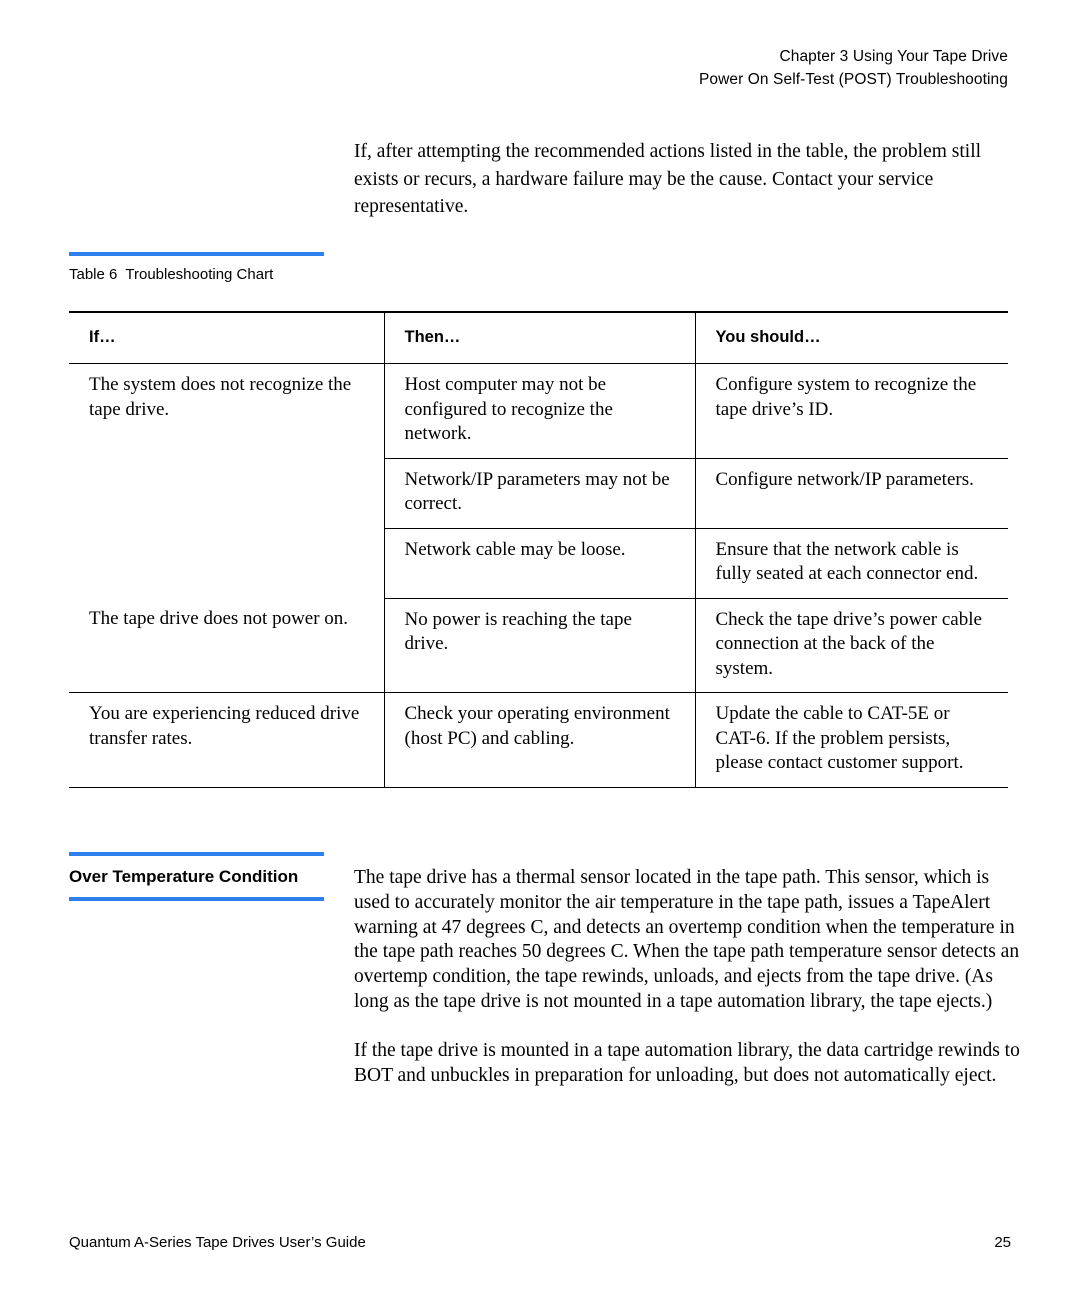 The width and height of the screenshot is (1080, 1296). Describe the element at coordinates (1002, 1242) in the screenshot. I see `footer-page-number: 25` at that location.